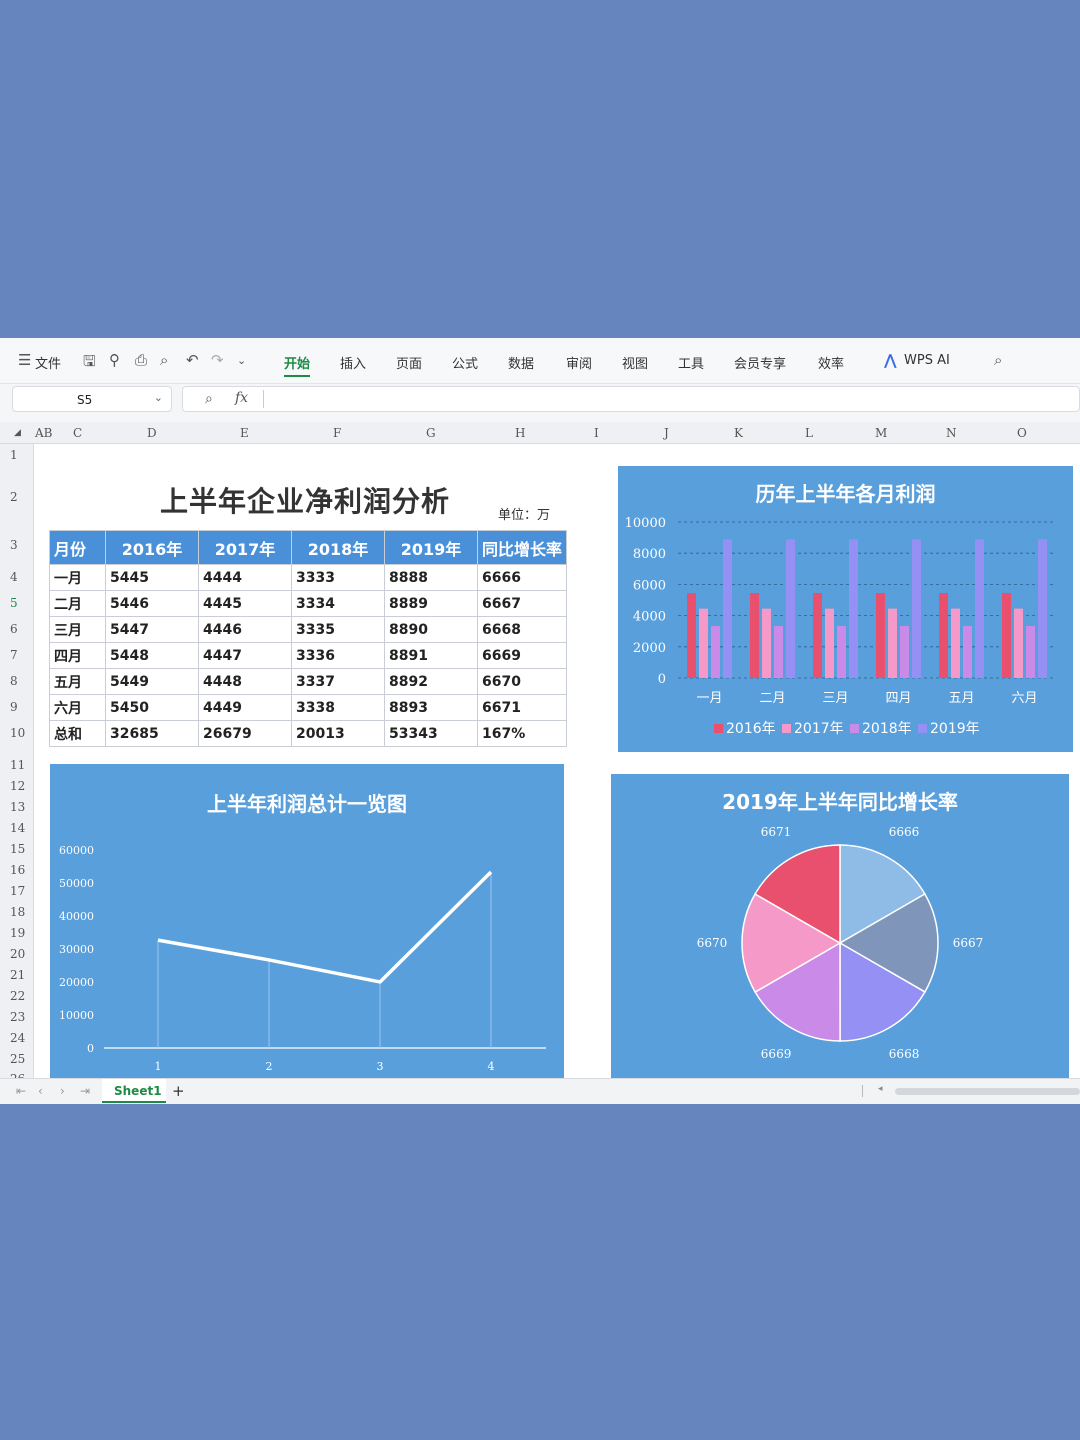  Describe the element at coordinates (152, 603) in the screenshot. I see `value-cell: 5446` at that location.